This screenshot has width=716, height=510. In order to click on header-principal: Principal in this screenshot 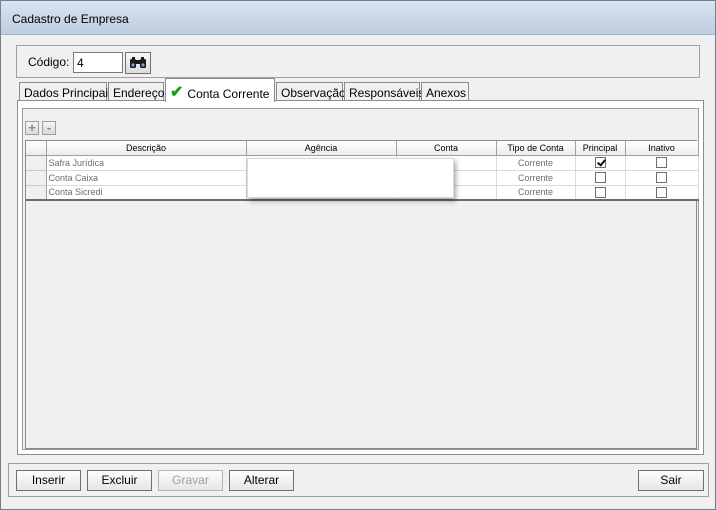, I will do `click(600, 148)`.